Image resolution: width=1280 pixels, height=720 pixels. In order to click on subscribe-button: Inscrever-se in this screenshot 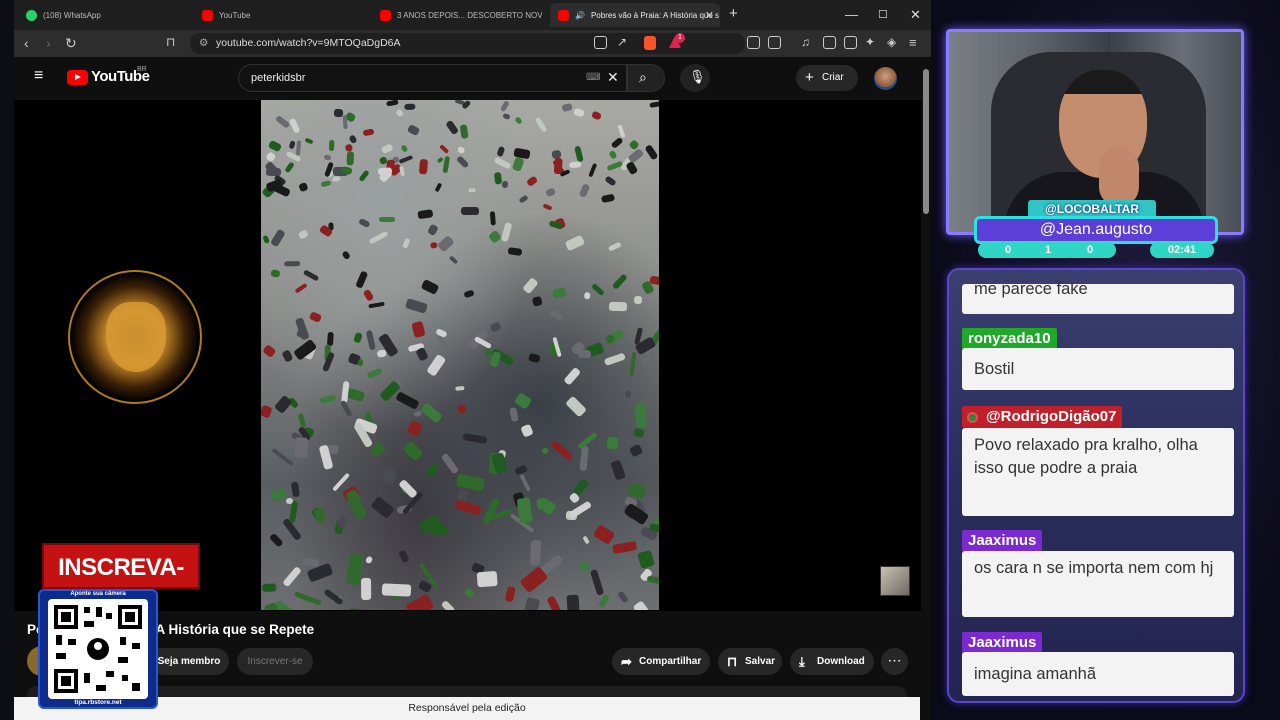, I will do `click(275, 661)`.